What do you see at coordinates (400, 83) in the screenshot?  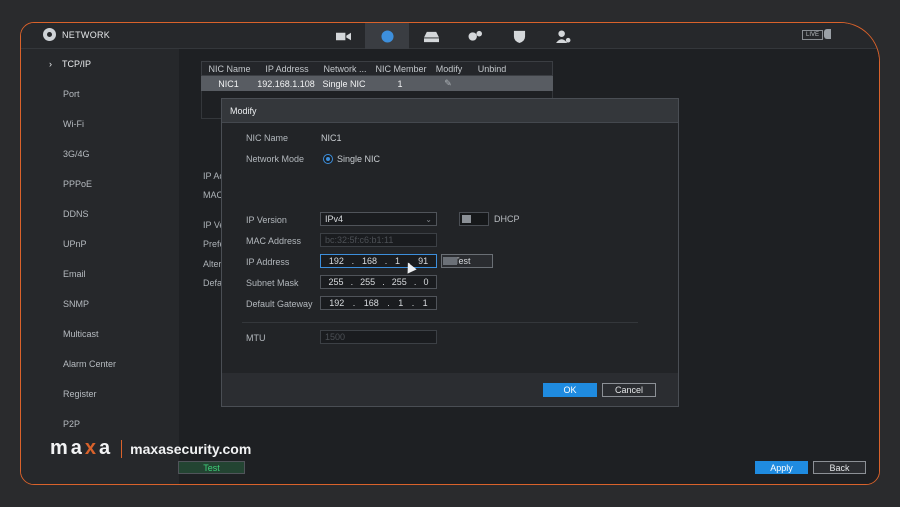 I see `nic-member-cell: 1` at bounding box center [400, 83].